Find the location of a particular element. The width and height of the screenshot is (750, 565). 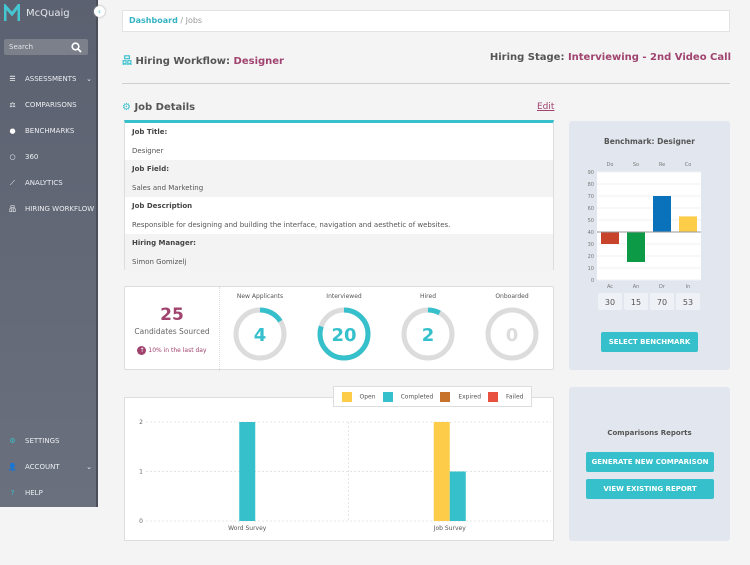

comparisons-title: Comparisons Reports is located at coordinates (649, 433).